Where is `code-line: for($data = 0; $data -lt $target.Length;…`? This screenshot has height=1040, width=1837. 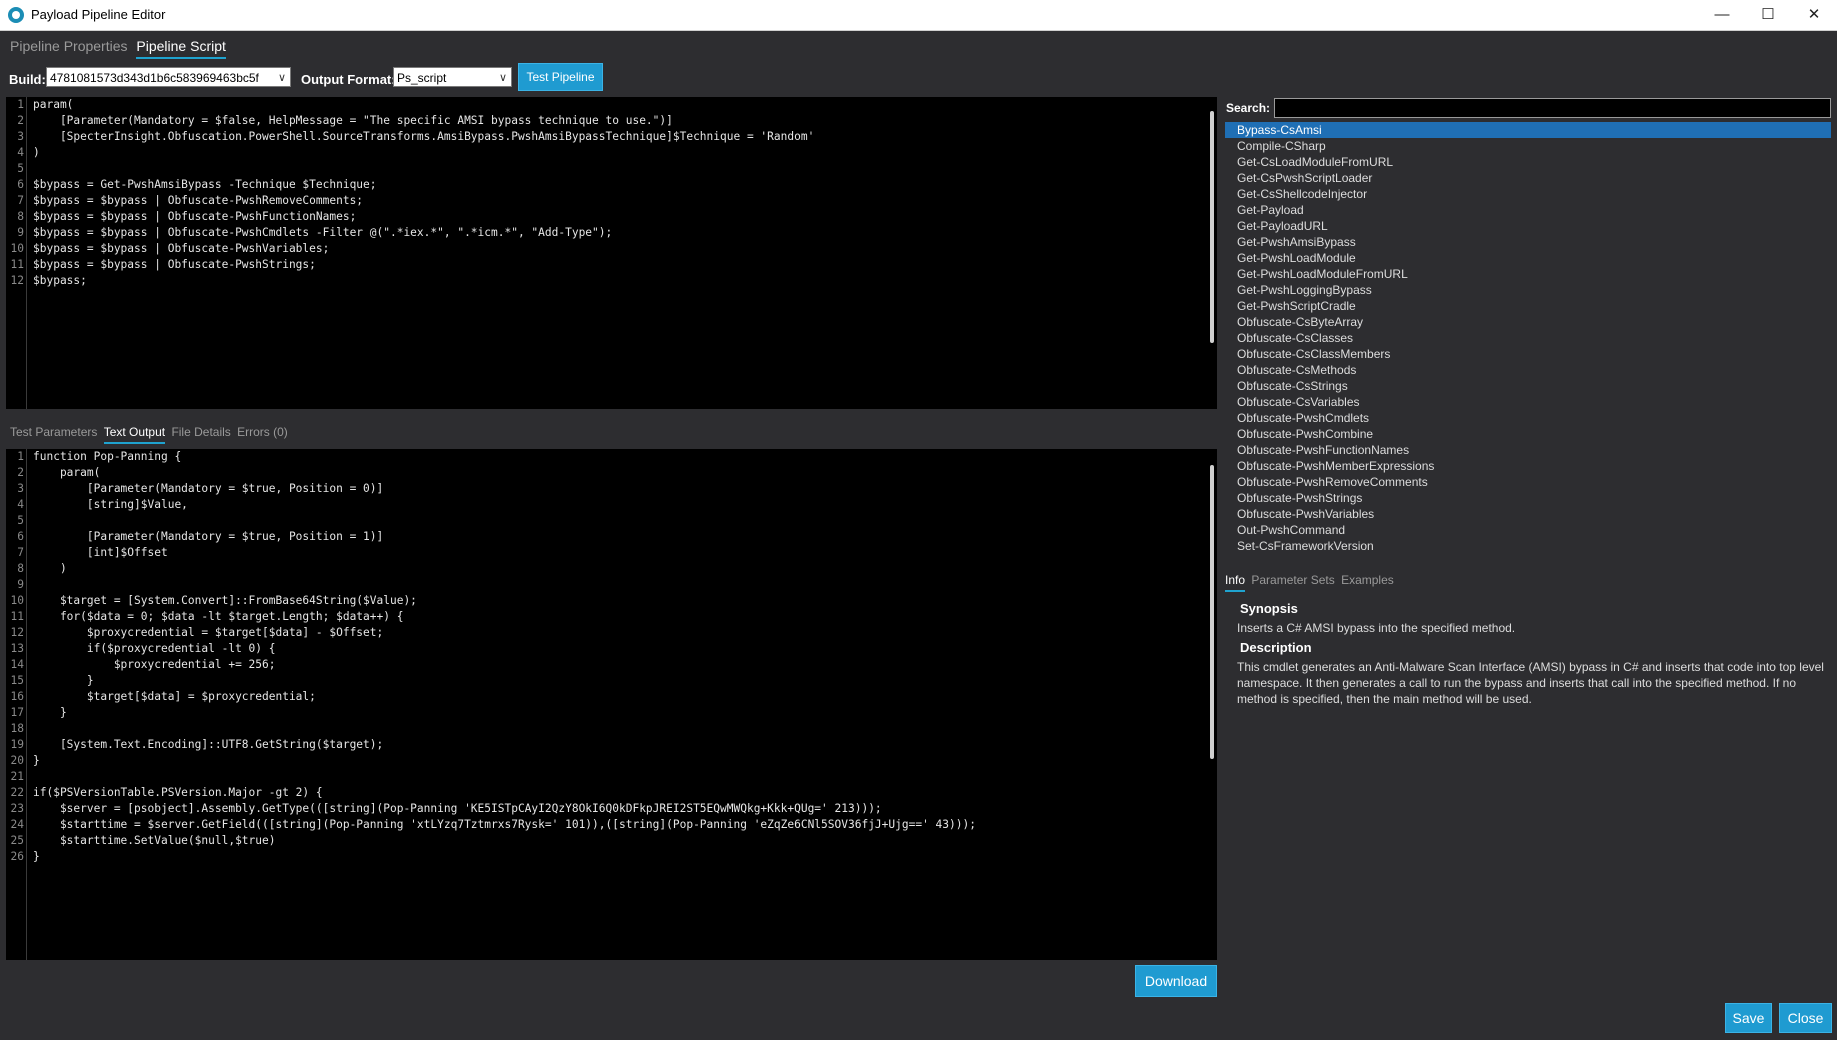 code-line: for($data = 0; $data -lt $target.Length;… is located at coordinates (218, 616).